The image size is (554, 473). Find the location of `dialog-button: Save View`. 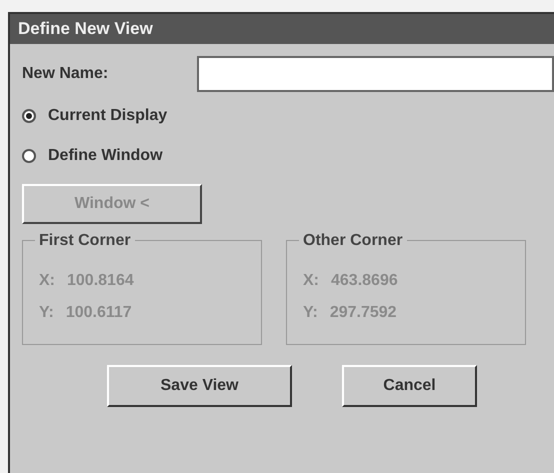

dialog-button: Save View is located at coordinates (199, 386).